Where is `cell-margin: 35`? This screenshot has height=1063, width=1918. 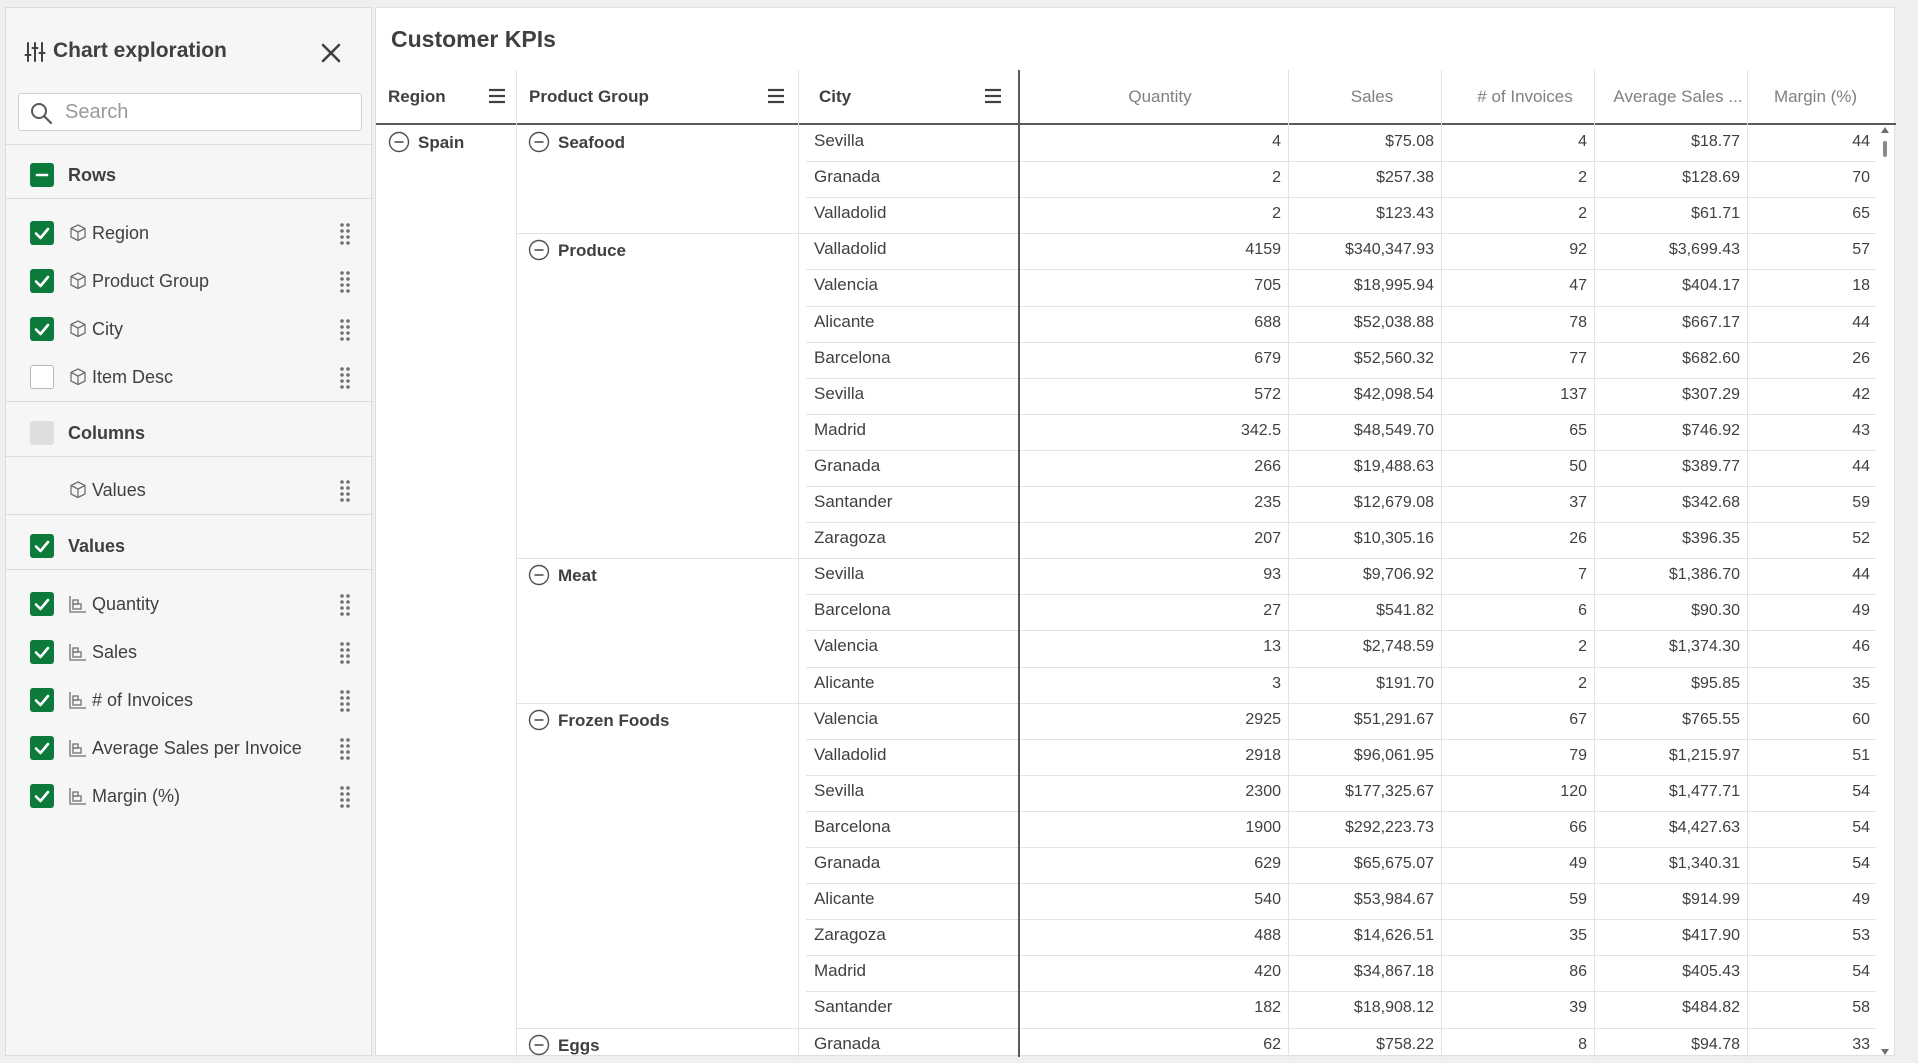 cell-margin: 35 is located at coordinates (1861, 683).